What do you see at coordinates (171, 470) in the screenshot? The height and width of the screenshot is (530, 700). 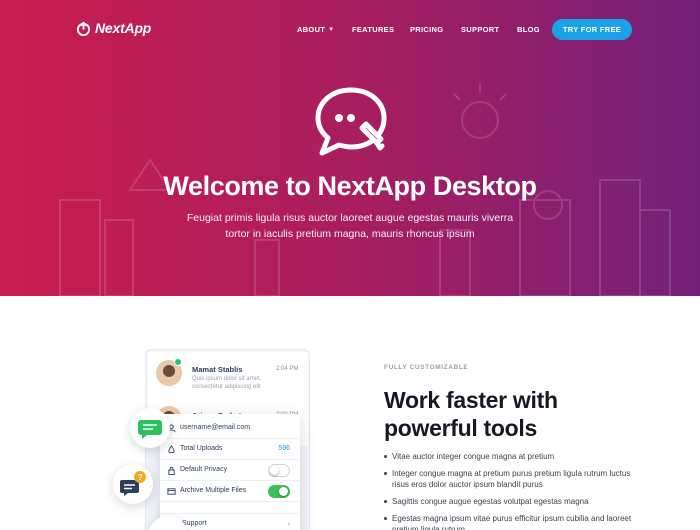 I see `lock-icon` at bounding box center [171, 470].